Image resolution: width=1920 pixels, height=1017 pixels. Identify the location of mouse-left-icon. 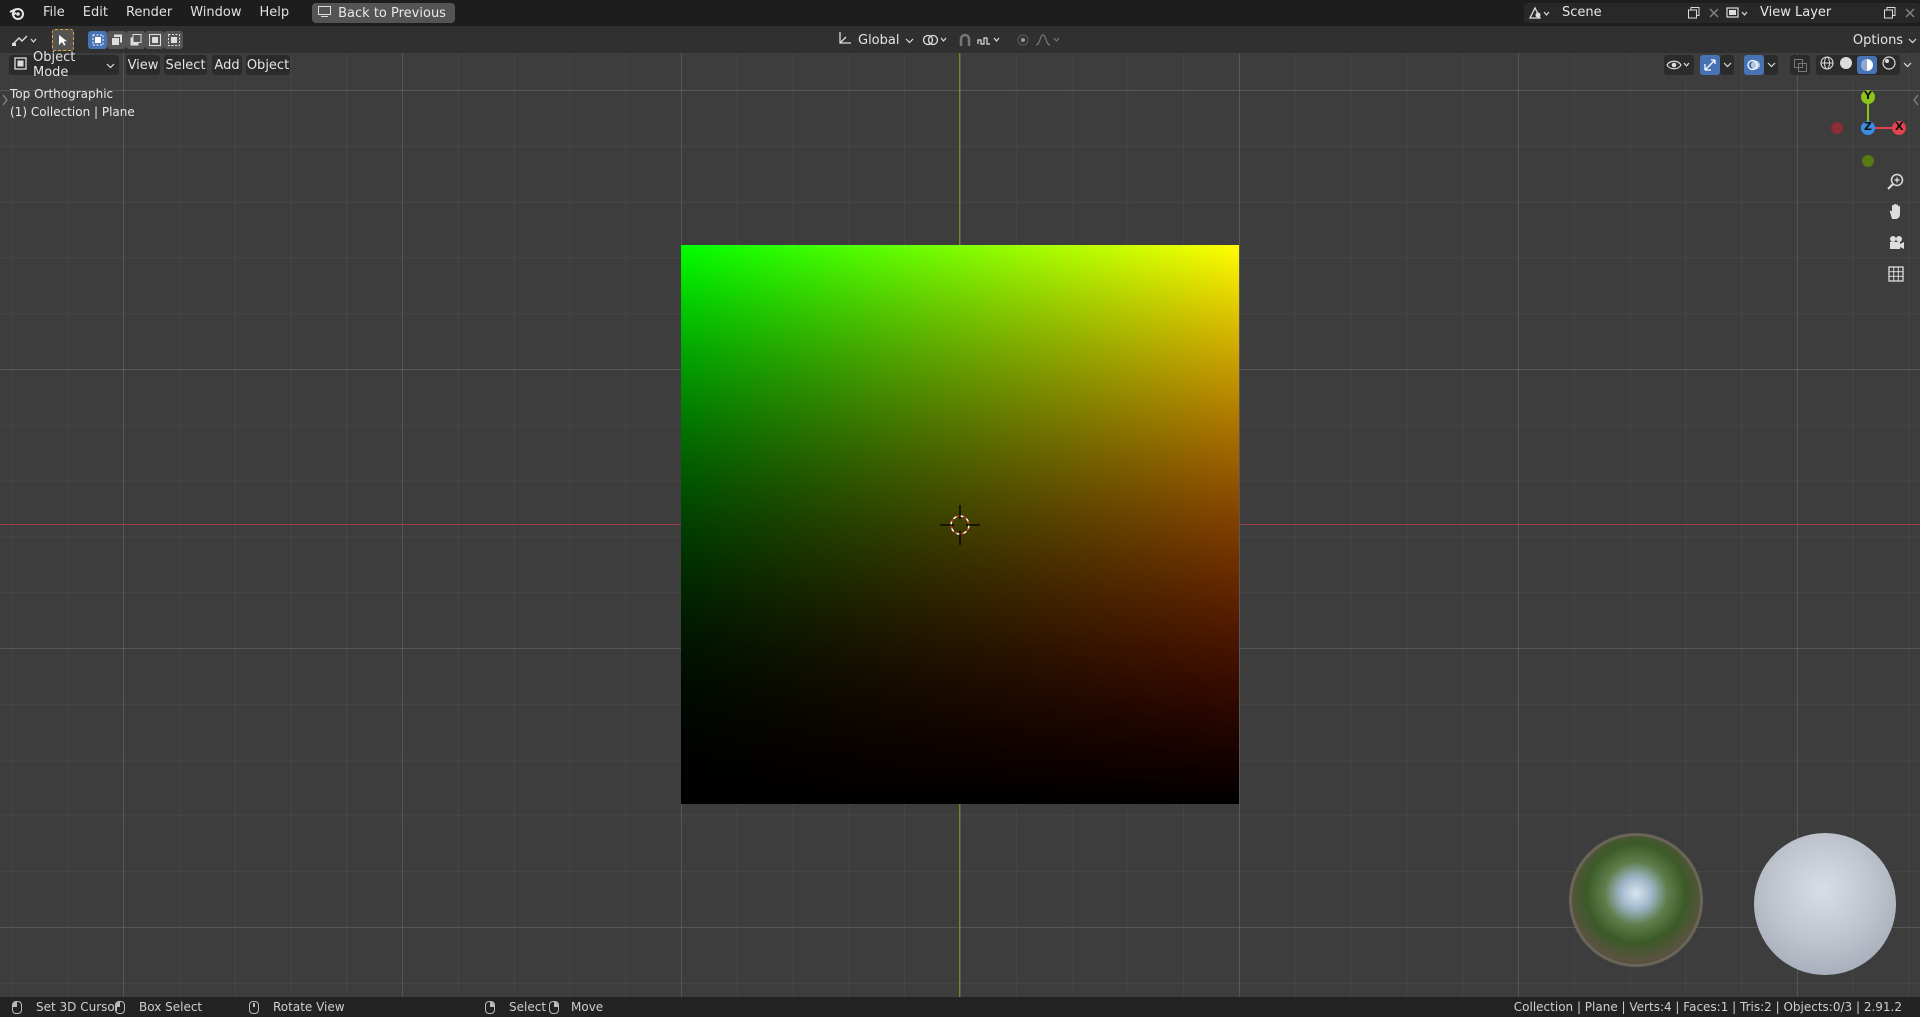
(17, 1007).